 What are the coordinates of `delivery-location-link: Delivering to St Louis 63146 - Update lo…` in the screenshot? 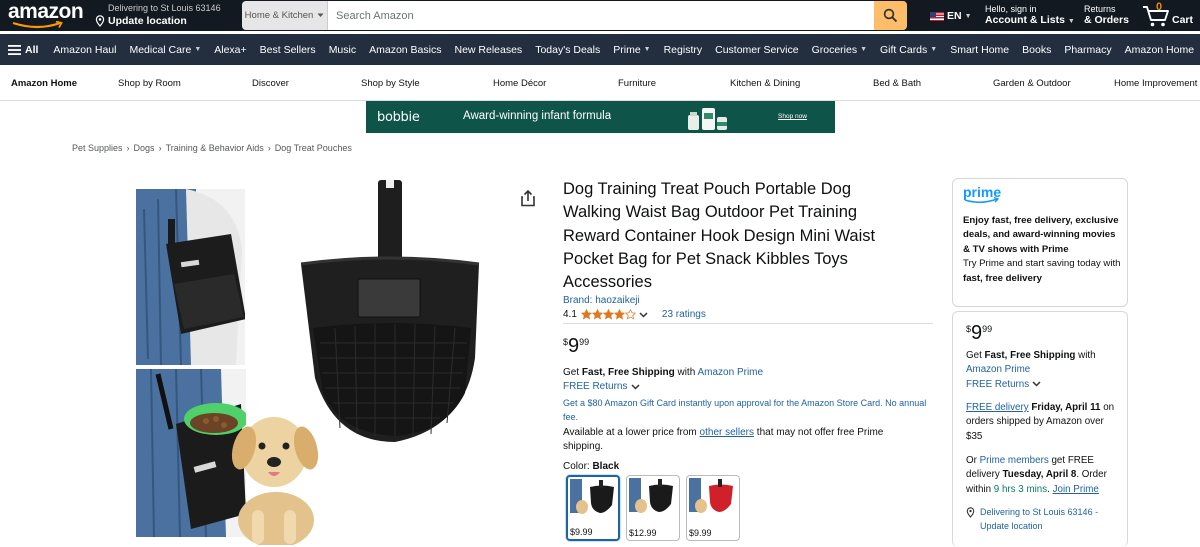 It's located at (1041, 519).